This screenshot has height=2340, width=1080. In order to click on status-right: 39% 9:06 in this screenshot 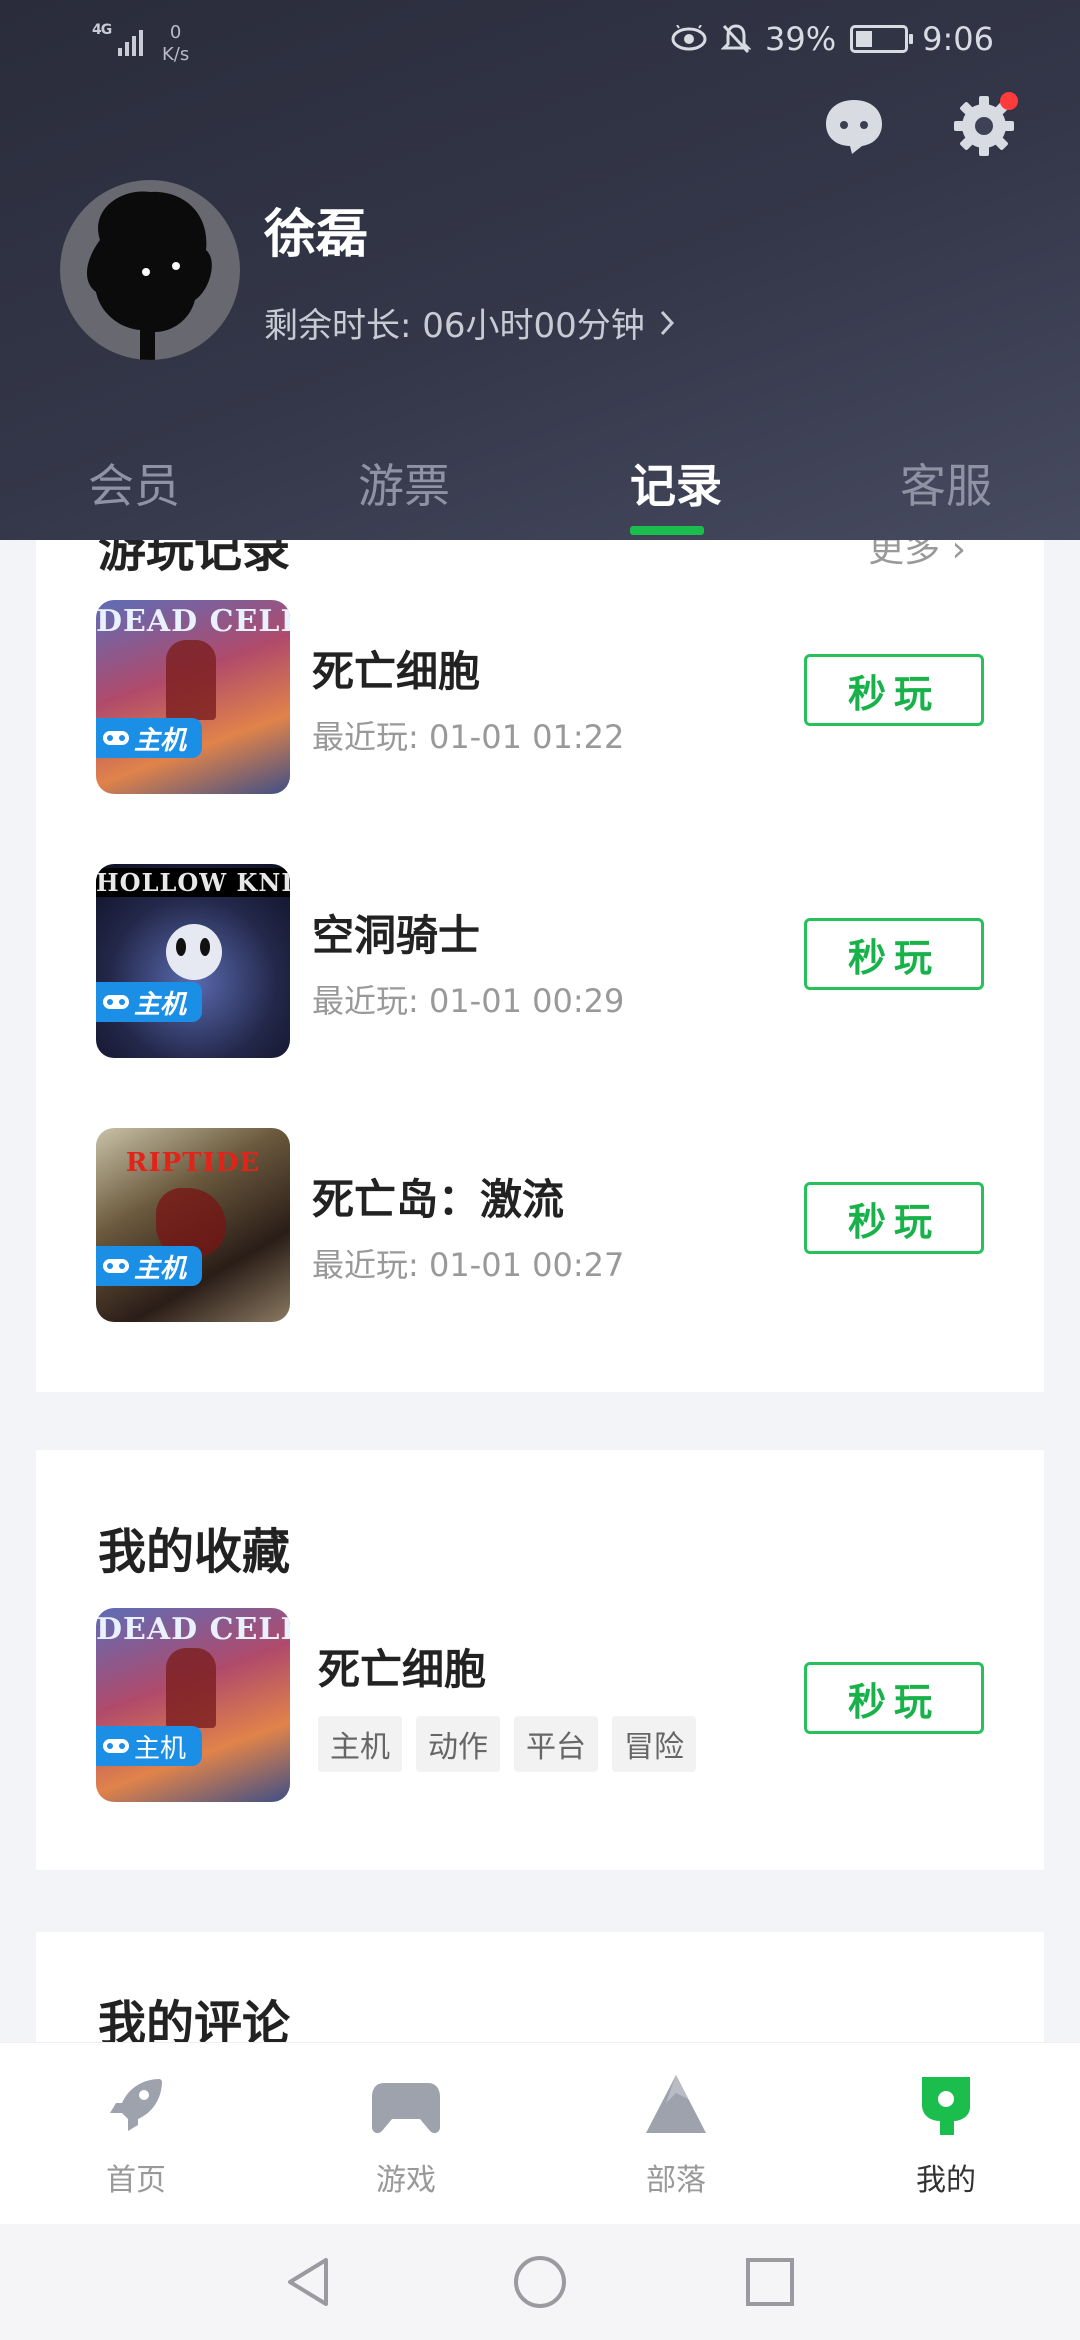, I will do `click(832, 39)`.